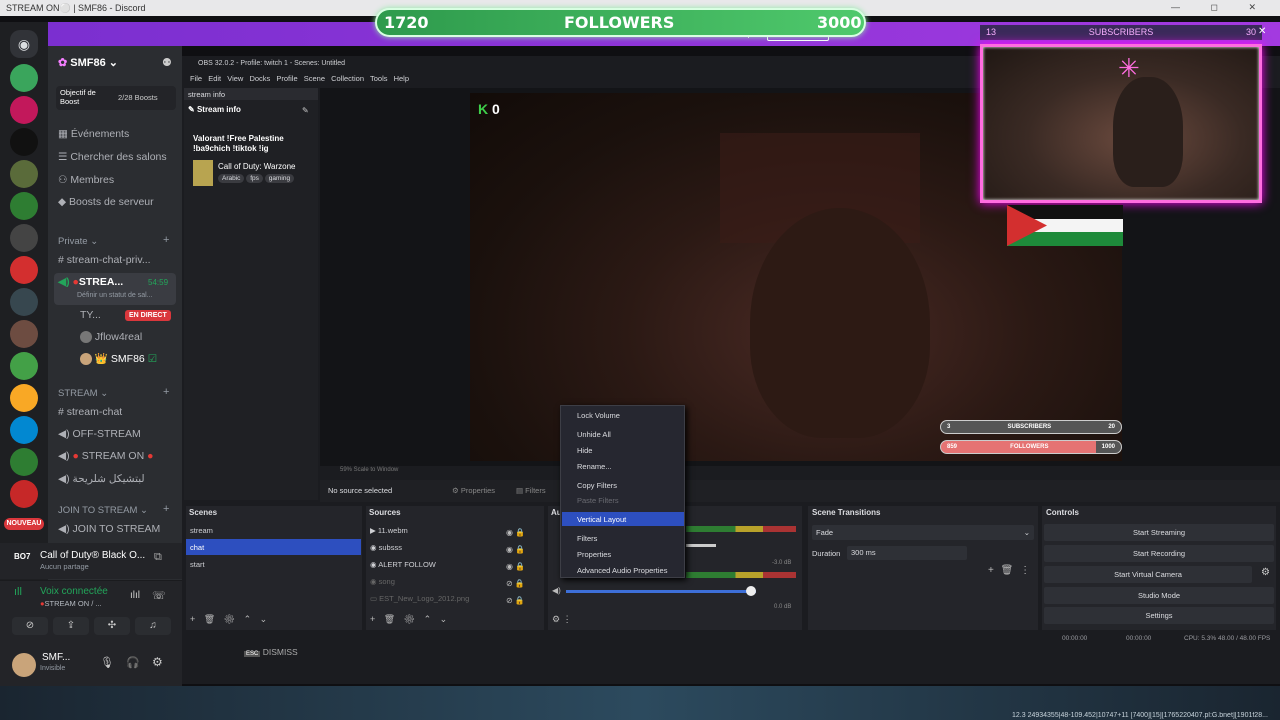 This screenshot has width=1280, height=720. I want to click on transition-select: Fade ⌄, so click(923, 532).